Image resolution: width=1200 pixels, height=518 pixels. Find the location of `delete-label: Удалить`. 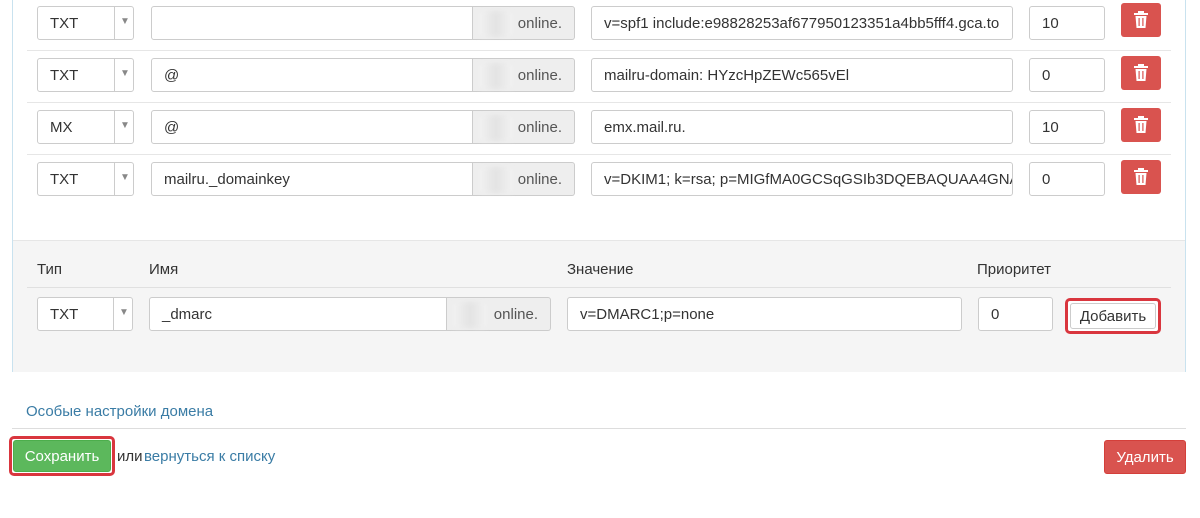

delete-label: Удалить is located at coordinates (1145, 457).